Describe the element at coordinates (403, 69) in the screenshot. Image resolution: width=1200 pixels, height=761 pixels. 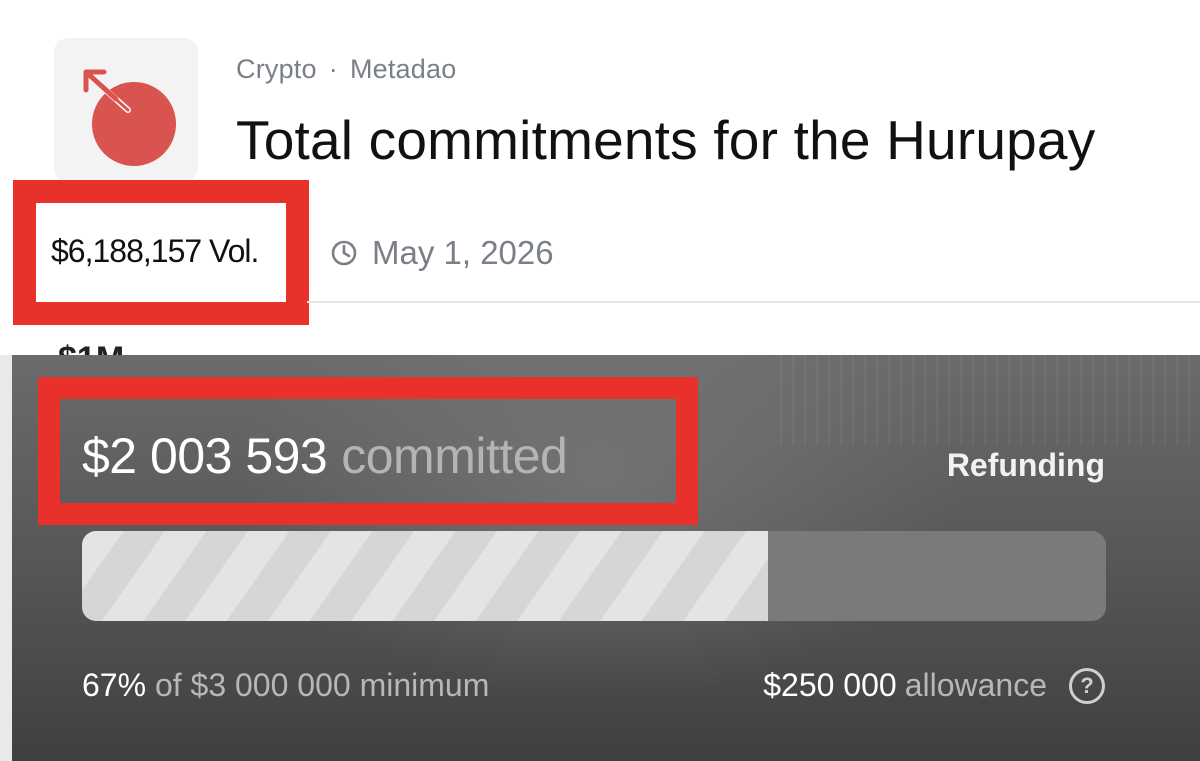
I see `breadcrumb-item-metadao: Metadao` at that location.